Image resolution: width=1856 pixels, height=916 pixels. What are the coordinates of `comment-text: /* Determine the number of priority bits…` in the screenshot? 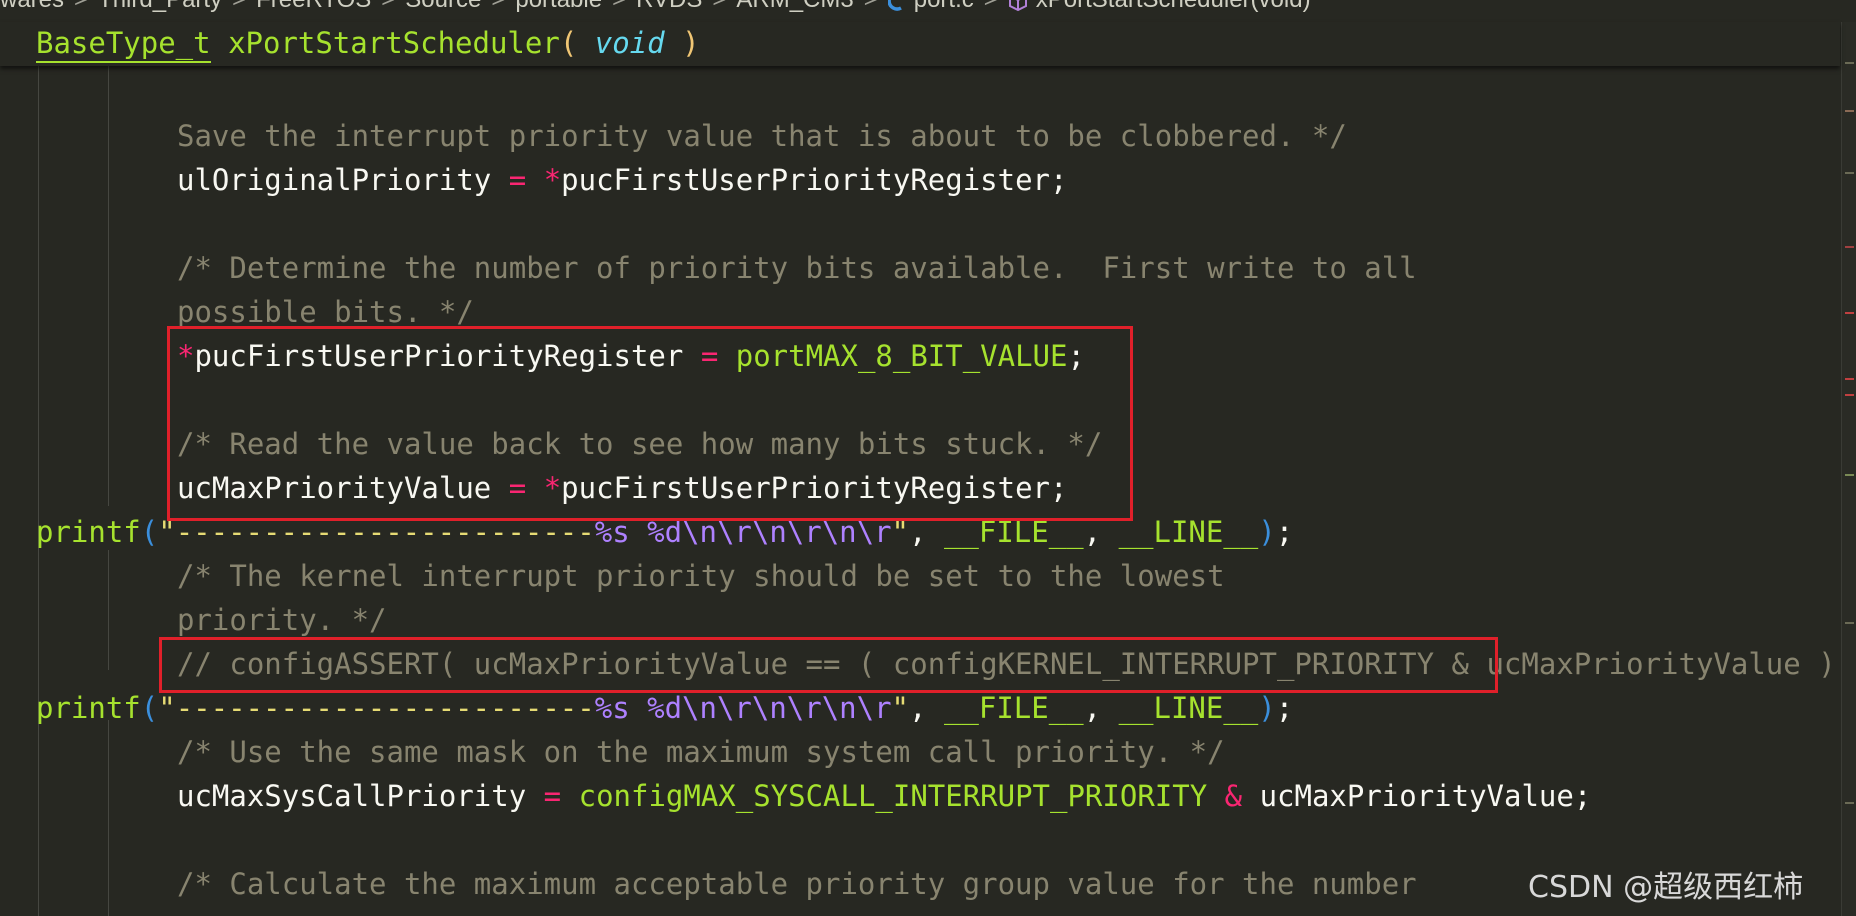 It's located at (797, 268).